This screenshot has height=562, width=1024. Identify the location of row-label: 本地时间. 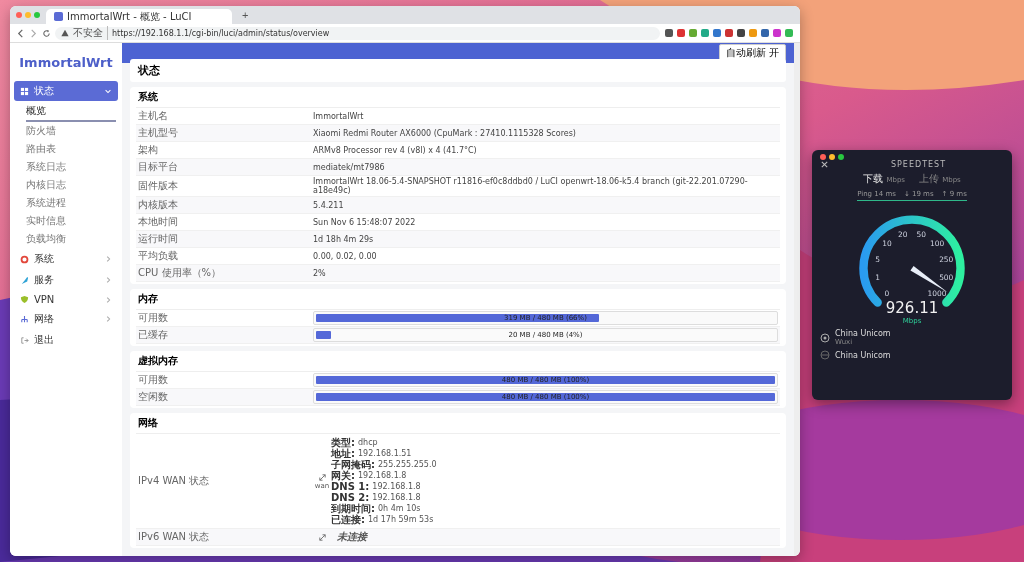
(158, 222).